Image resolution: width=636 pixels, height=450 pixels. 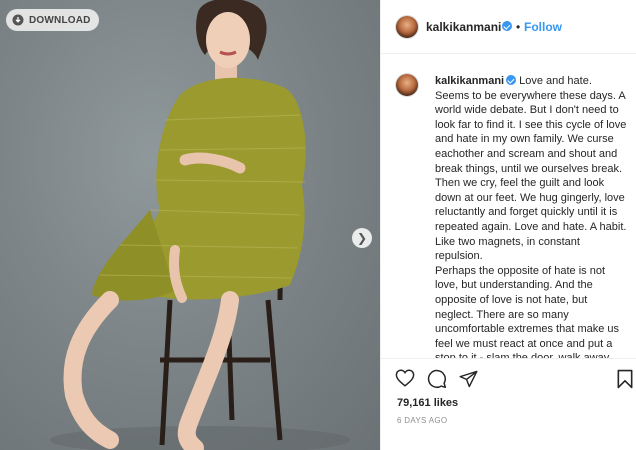 What do you see at coordinates (427, 403) in the screenshot?
I see `likes-count: 79,161 likes` at bounding box center [427, 403].